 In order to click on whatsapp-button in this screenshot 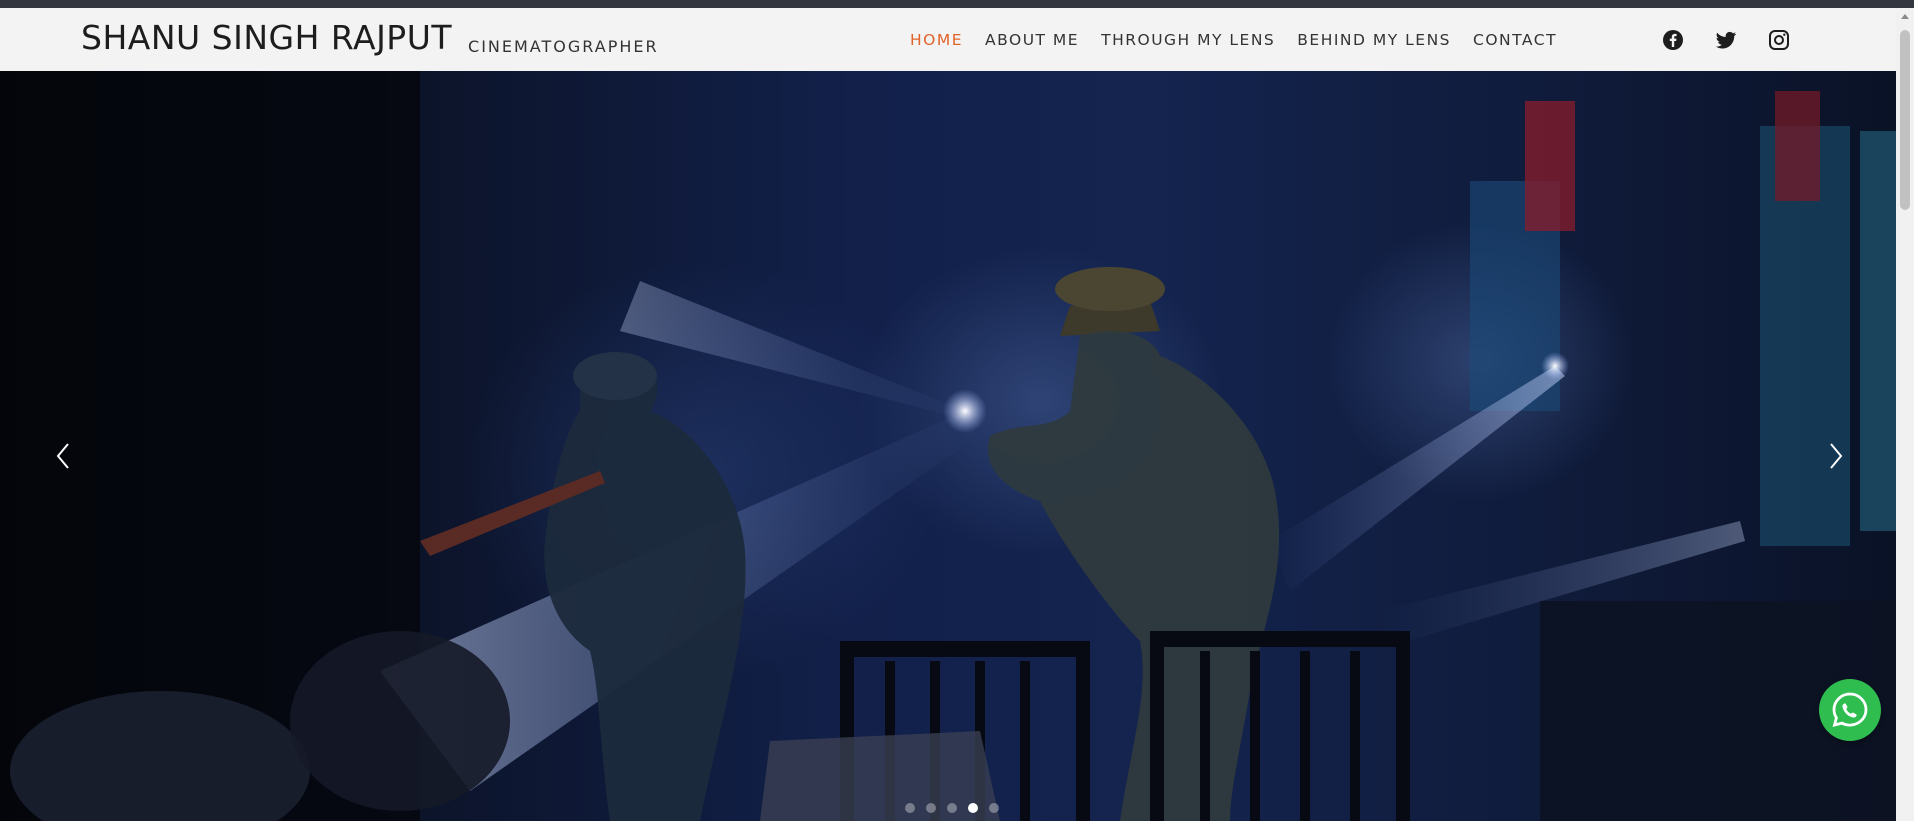, I will do `click(1850, 710)`.